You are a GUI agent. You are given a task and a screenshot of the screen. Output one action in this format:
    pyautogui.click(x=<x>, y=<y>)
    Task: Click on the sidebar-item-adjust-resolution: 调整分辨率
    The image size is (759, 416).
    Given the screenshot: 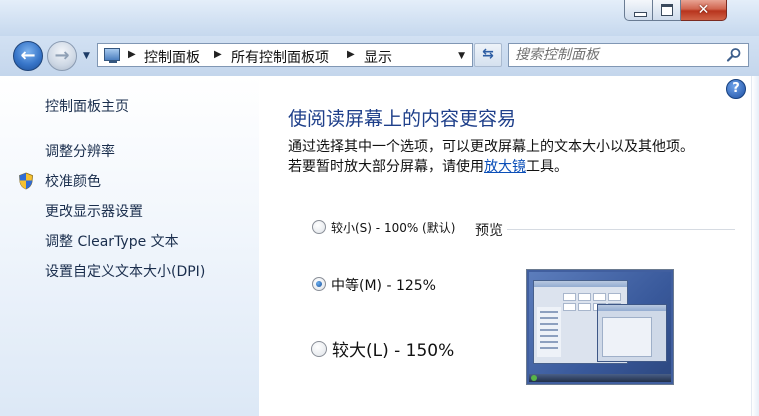 What is the action you would take?
    pyautogui.click(x=80, y=151)
    